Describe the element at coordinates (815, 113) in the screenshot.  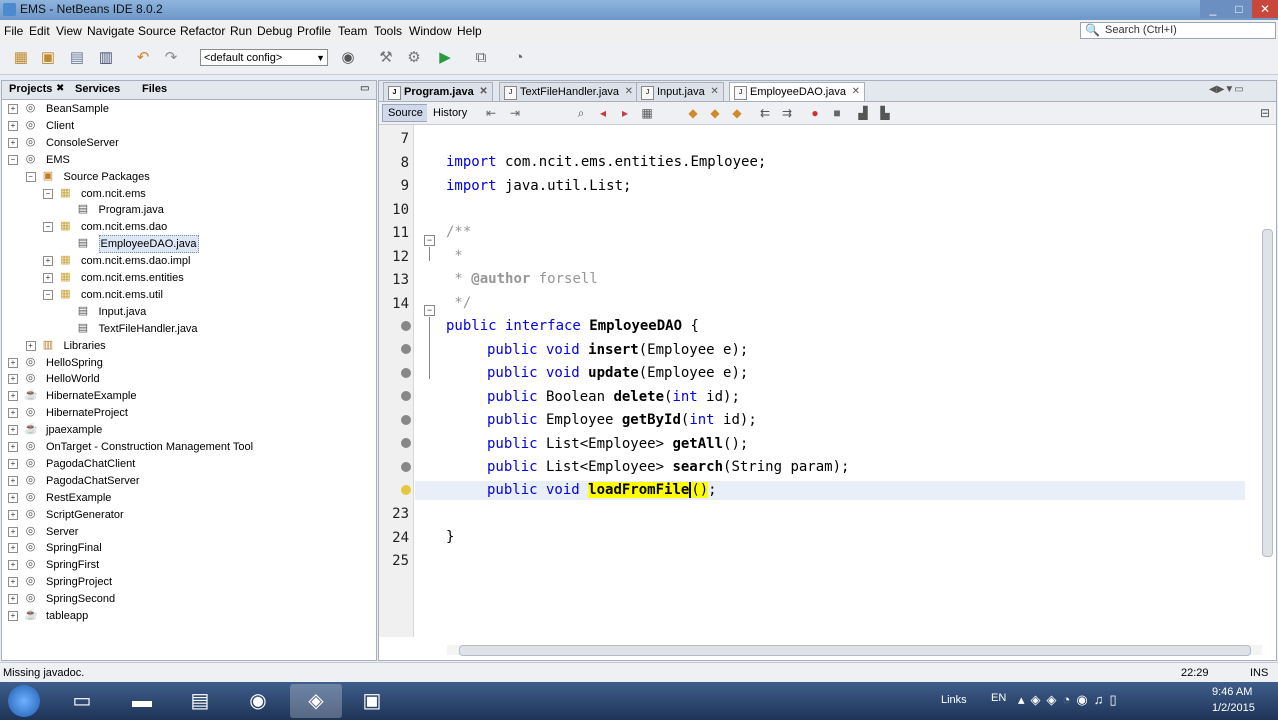
I see `start-macro-icon: ●` at that location.